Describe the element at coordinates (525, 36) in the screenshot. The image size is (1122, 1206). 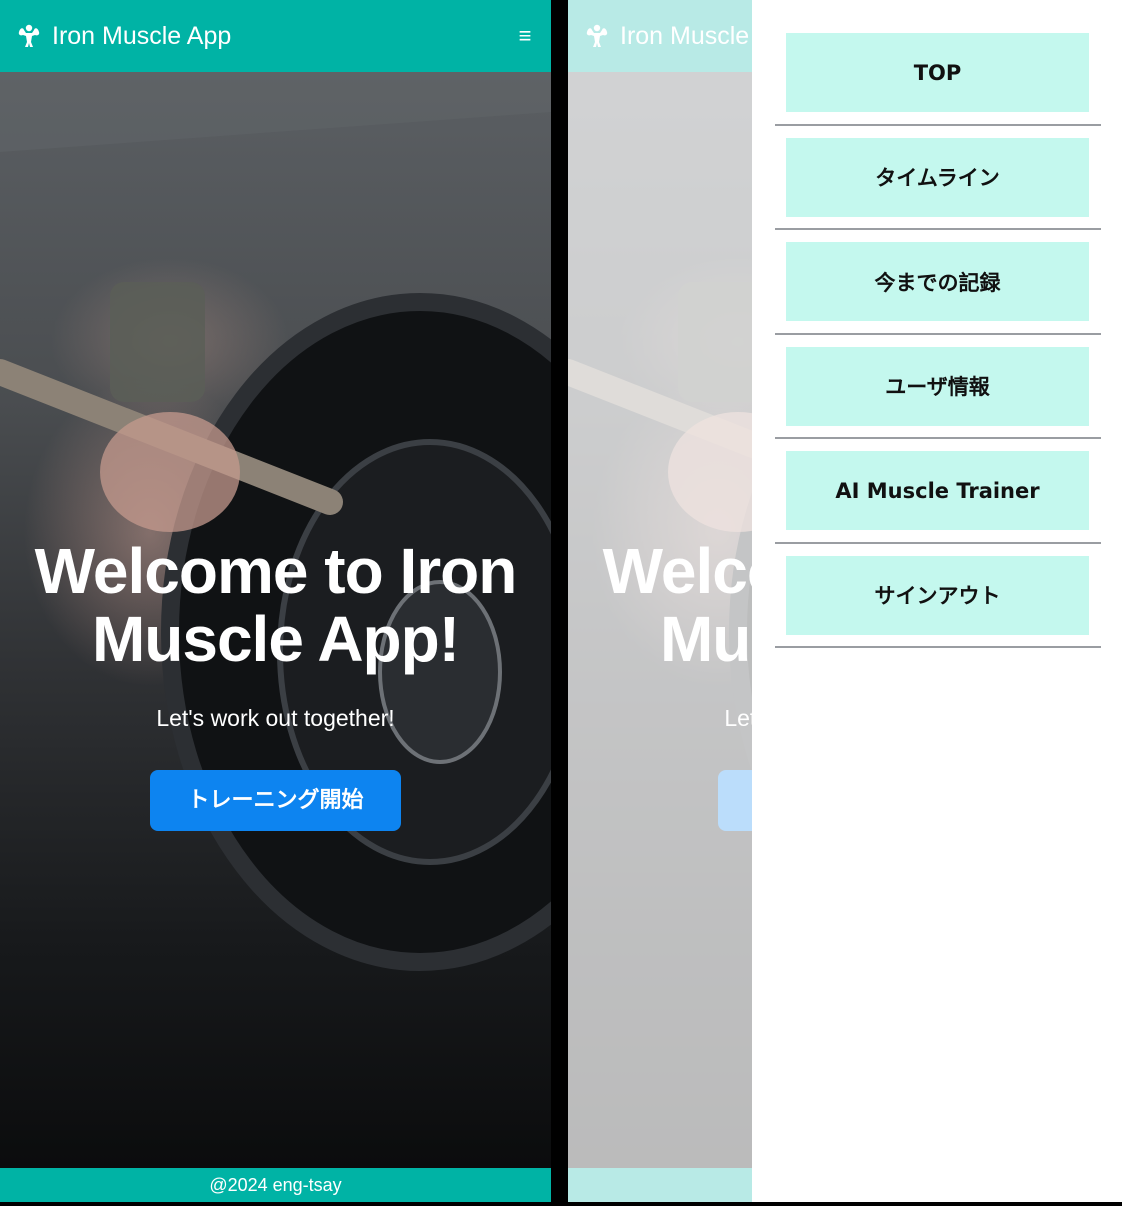
I see `hamburger-icon: ≡` at that location.